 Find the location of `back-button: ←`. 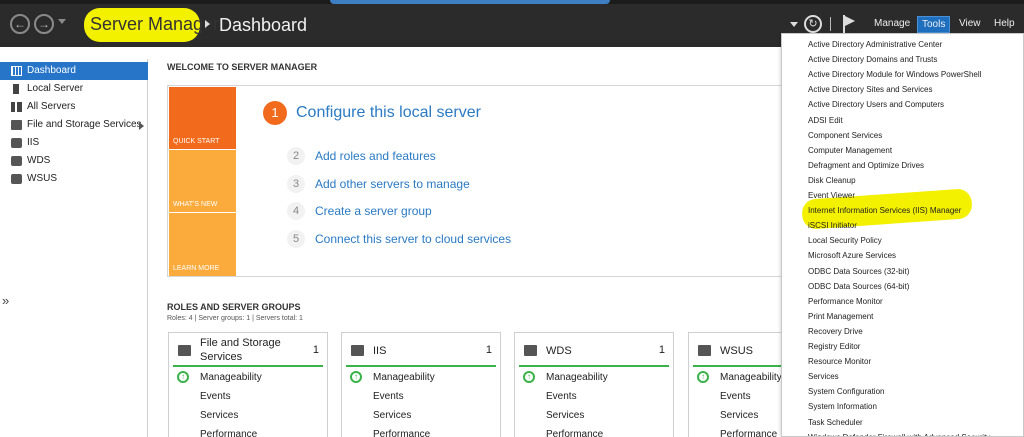

back-button: ← is located at coordinates (20, 24).